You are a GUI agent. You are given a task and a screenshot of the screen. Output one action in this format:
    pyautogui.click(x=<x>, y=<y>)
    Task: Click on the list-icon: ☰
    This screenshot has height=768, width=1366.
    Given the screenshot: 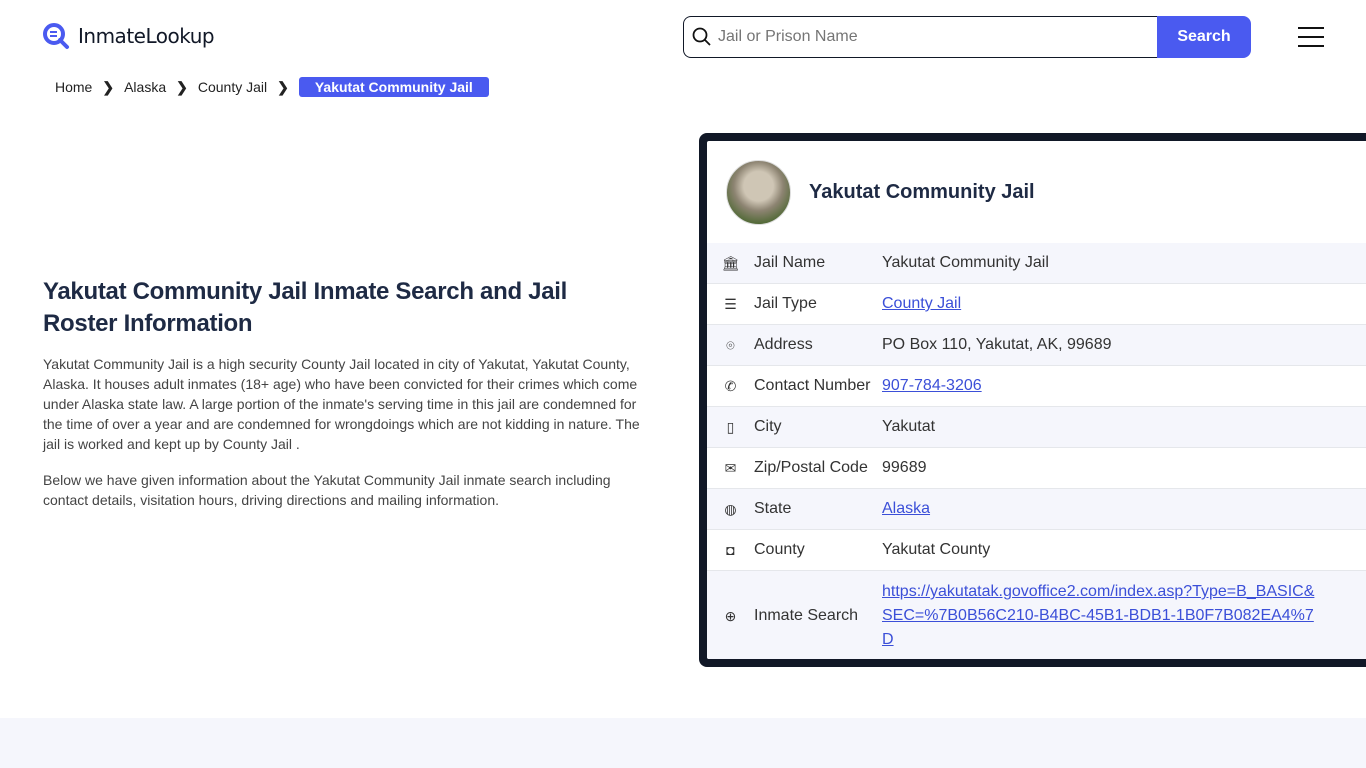 What is the action you would take?
    pyautogui.click(x=730, y=303)
    